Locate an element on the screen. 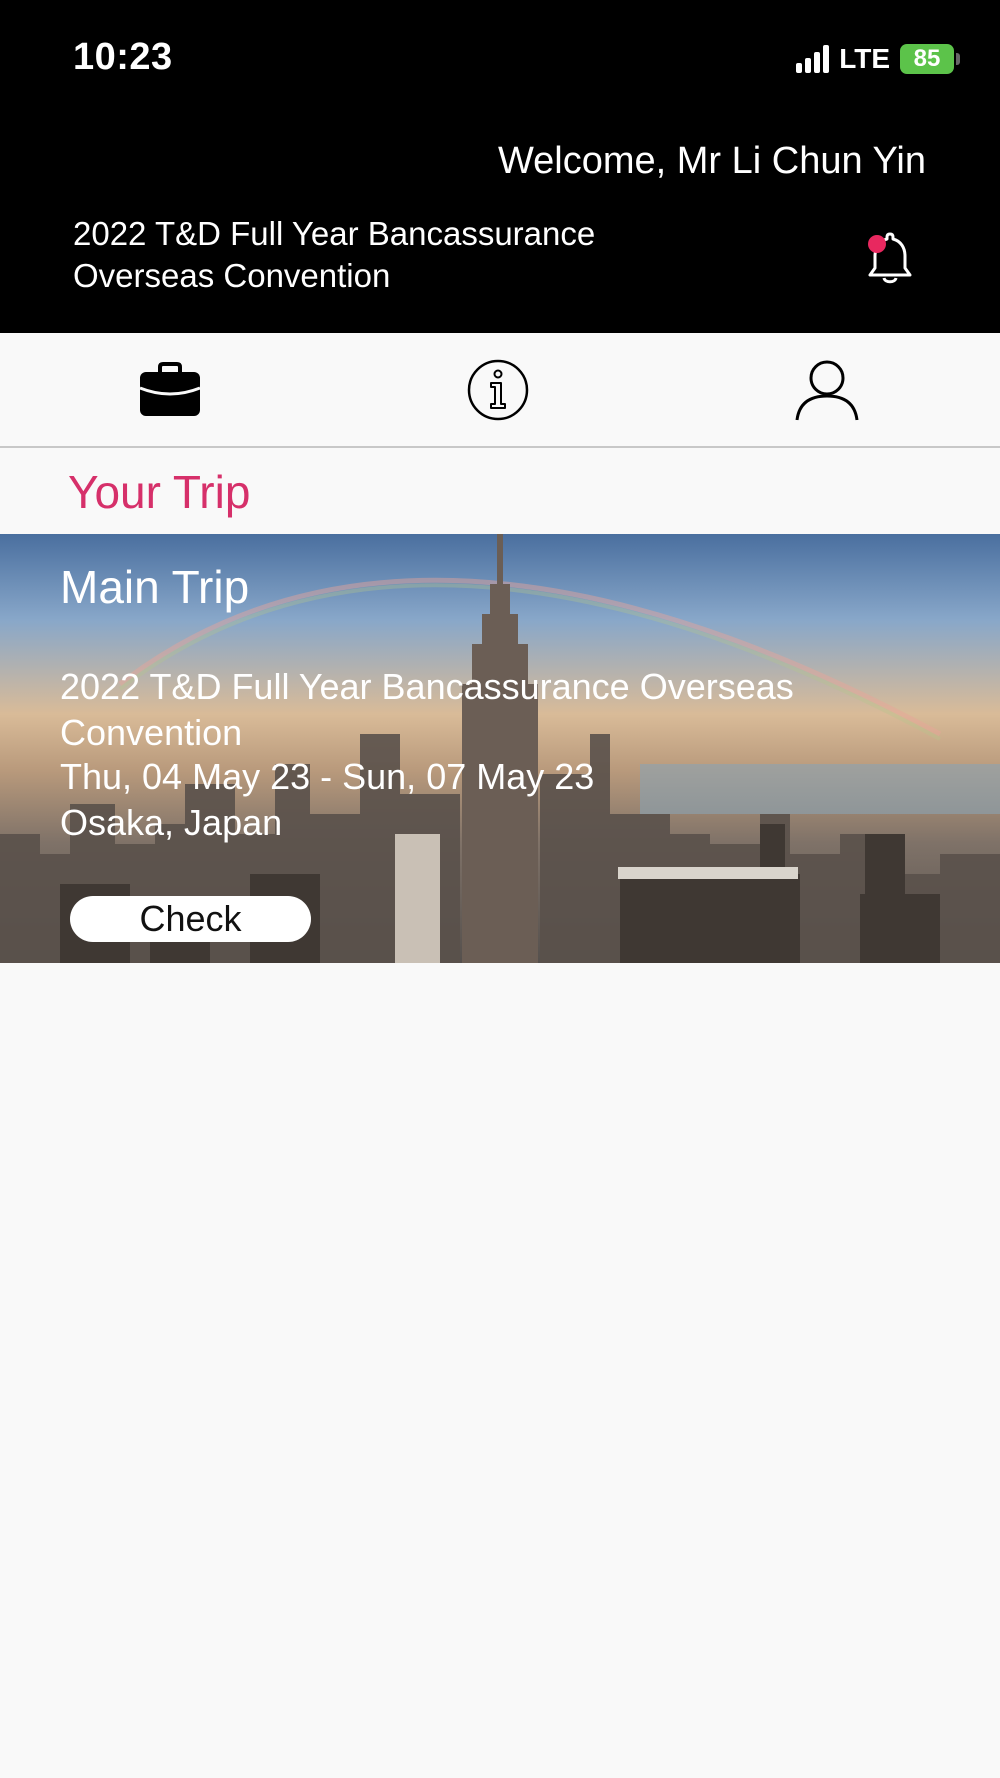 The width and height of the screenshot is (1000, 1778). info-icon is located at coordinates (498, 389).